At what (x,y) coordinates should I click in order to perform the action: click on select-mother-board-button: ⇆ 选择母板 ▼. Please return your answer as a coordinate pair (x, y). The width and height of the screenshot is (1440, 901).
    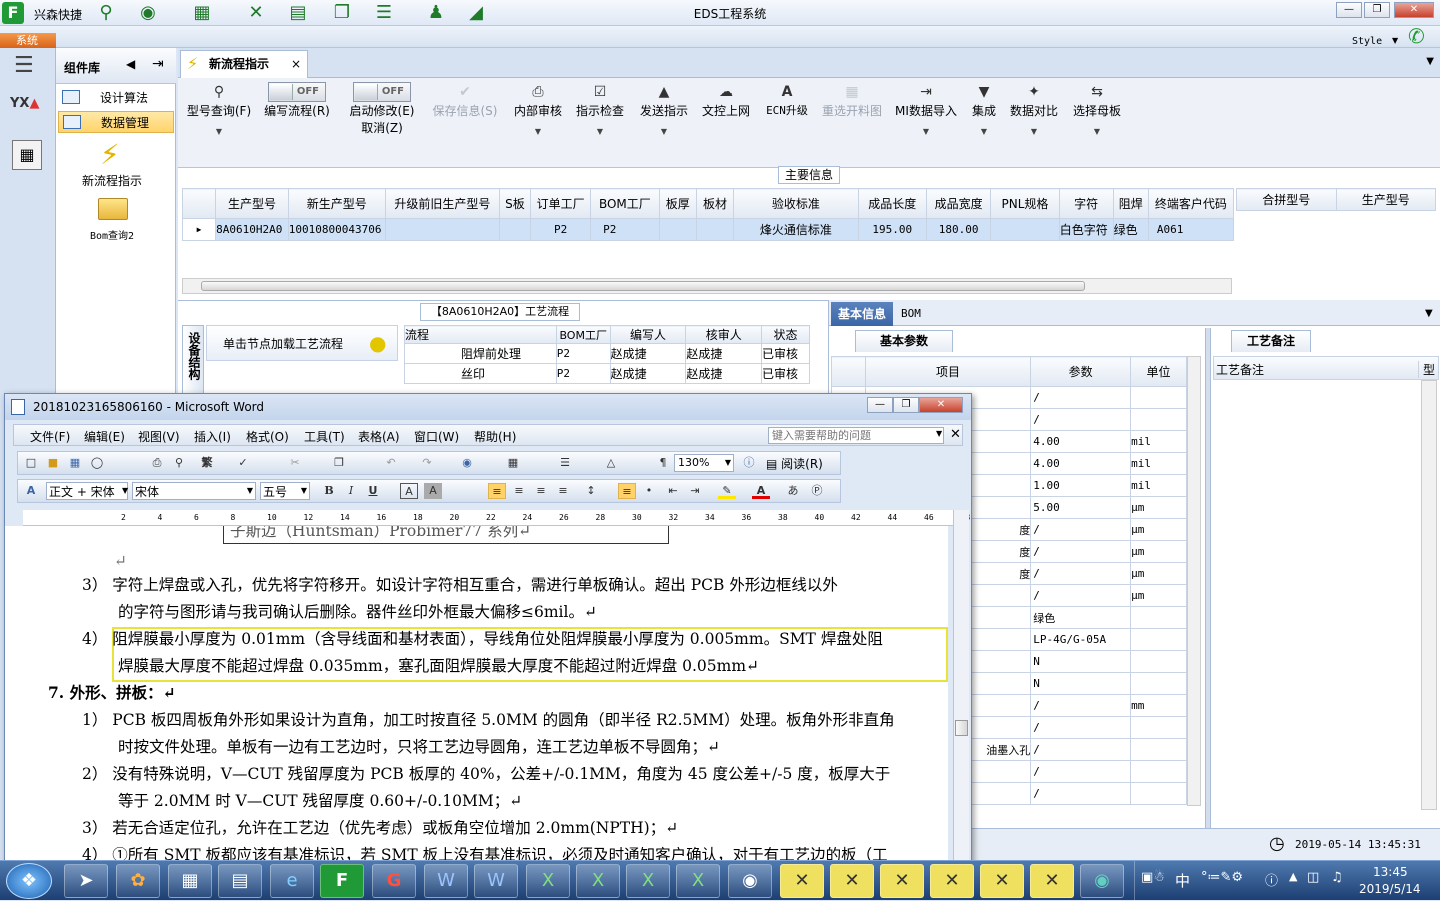
    Looking at the image, I should click on (1097, 117).